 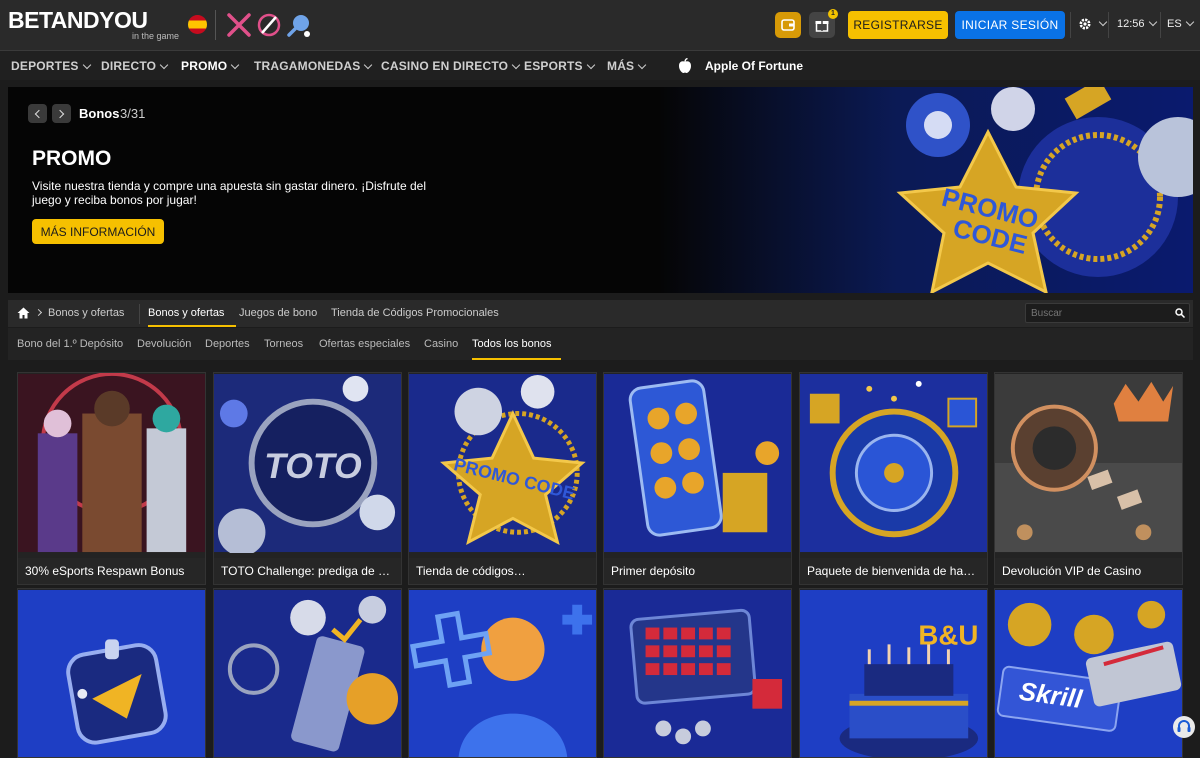 I want to click on bonus-card: B&U, so click(x=893, y=673).